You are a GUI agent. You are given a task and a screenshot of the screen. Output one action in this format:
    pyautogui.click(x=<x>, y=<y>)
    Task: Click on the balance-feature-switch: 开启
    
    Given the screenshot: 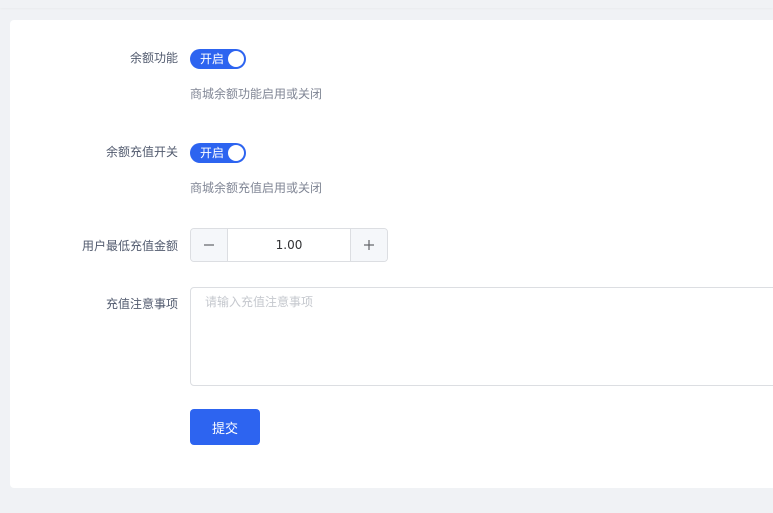 What is the action you would take?
    pyautogui.click(x=218, y=59)
    